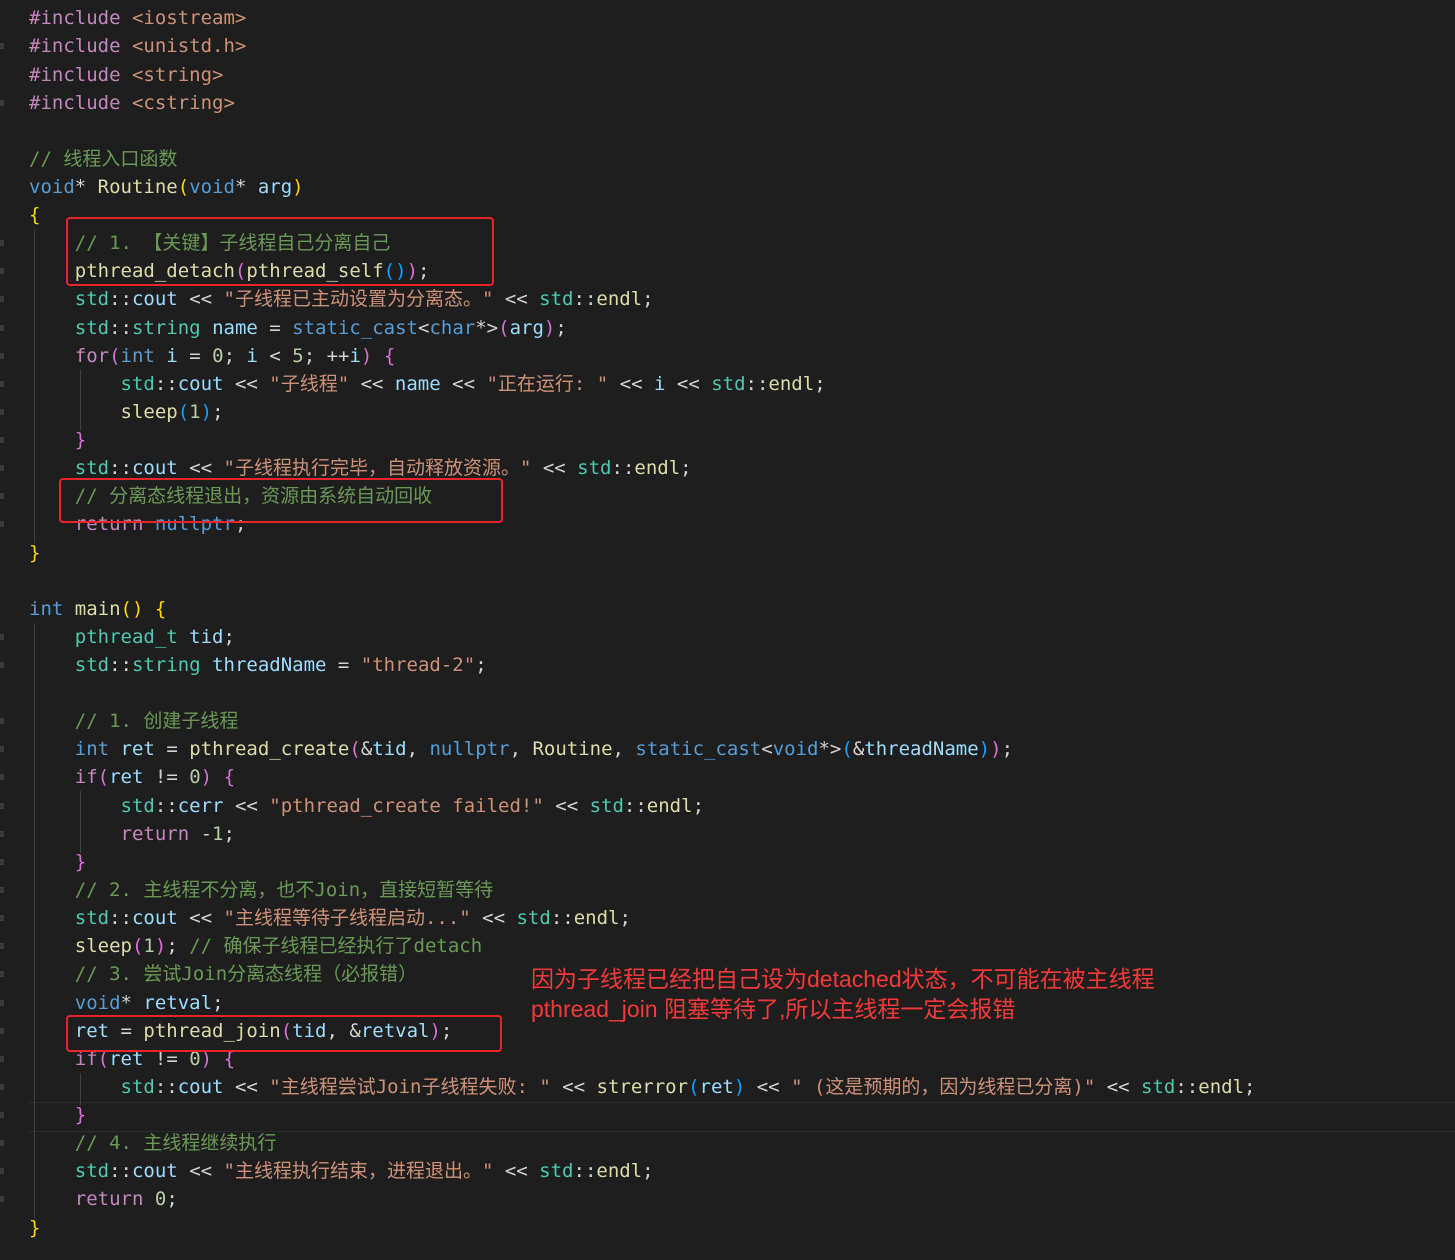  I want to click on code-token-function: pthread_create, so click(269, 749).